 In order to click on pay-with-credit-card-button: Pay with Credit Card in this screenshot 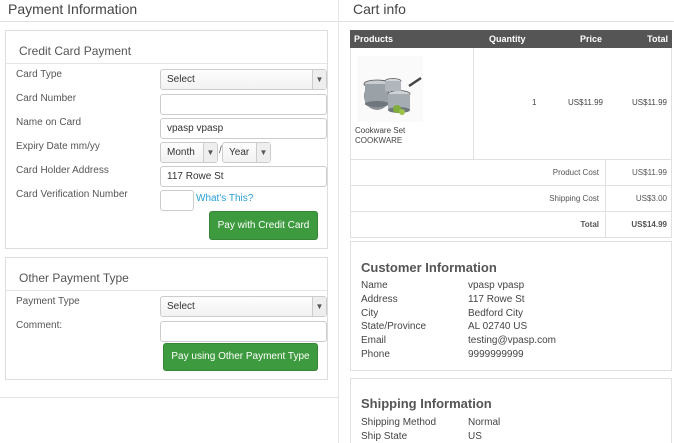, I will do `click(263, 225)`.